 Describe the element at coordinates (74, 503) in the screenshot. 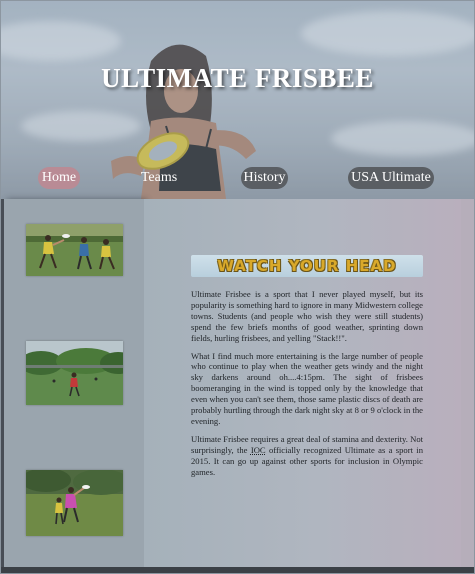

I see `catch-action-photo` at that location.